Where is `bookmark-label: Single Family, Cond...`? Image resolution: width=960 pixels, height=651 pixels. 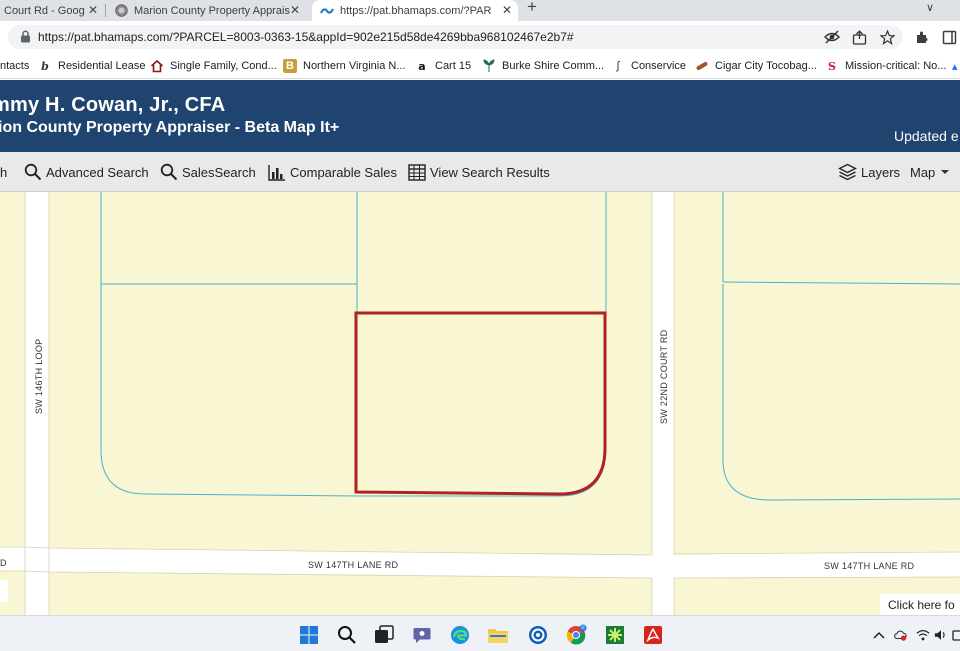
bookmark-label: Single Family, Cond... is located at coordinates (223, 66).